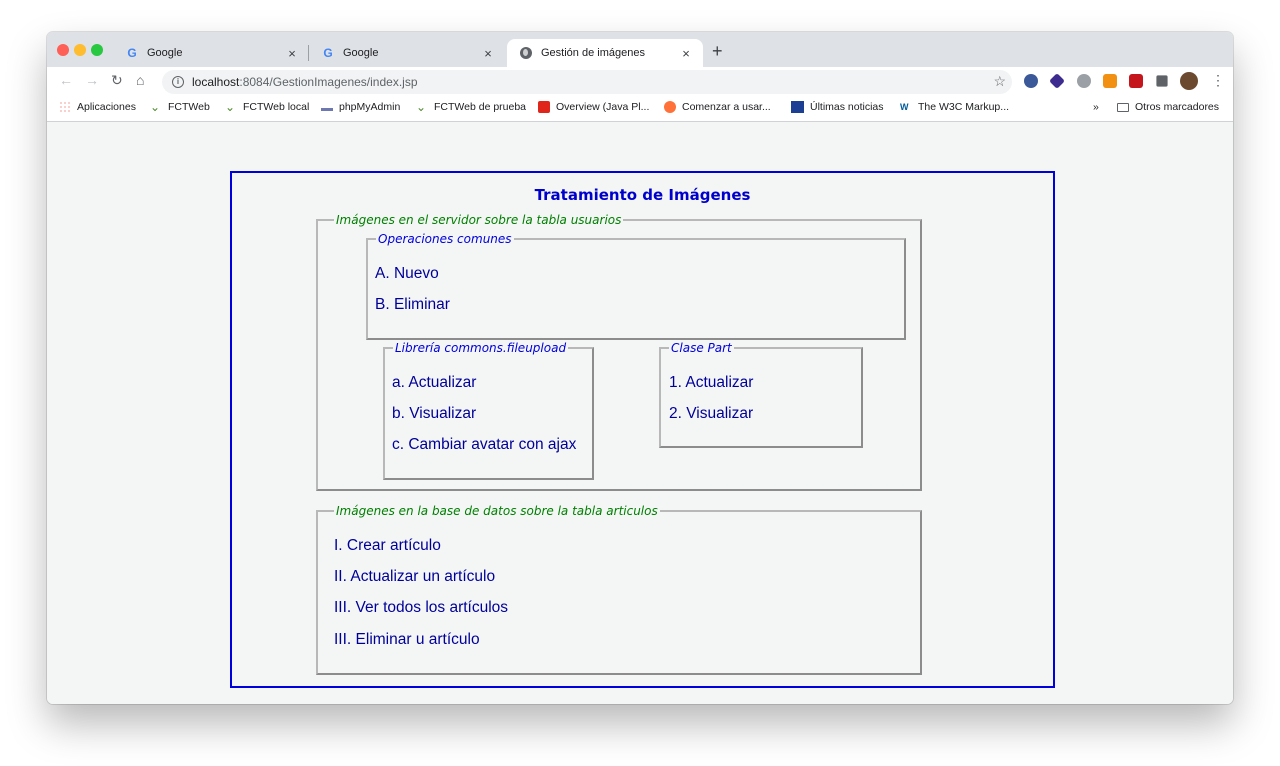 This screenshot has height=766, width=1280. What do you see at coordinates (481, 348) in the screenshot?
I see `legend-fileupload: Librería commons.fileupload` at bounding box center [481, 348].